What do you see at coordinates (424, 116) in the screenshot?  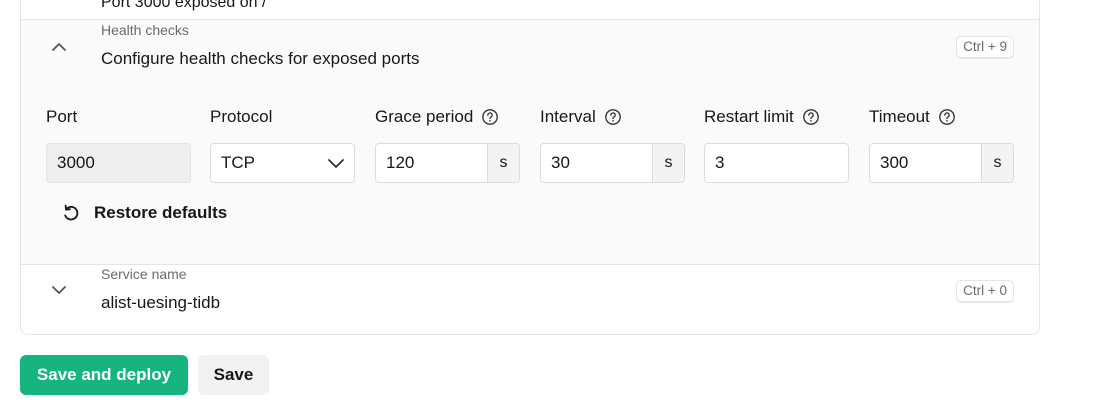 I see `grace-period-label: Grace period` at bounding box center [424, 116].